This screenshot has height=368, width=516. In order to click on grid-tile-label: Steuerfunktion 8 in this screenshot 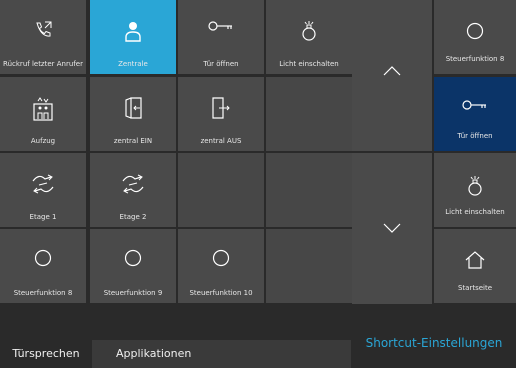, I will do `click(43, 293)`.